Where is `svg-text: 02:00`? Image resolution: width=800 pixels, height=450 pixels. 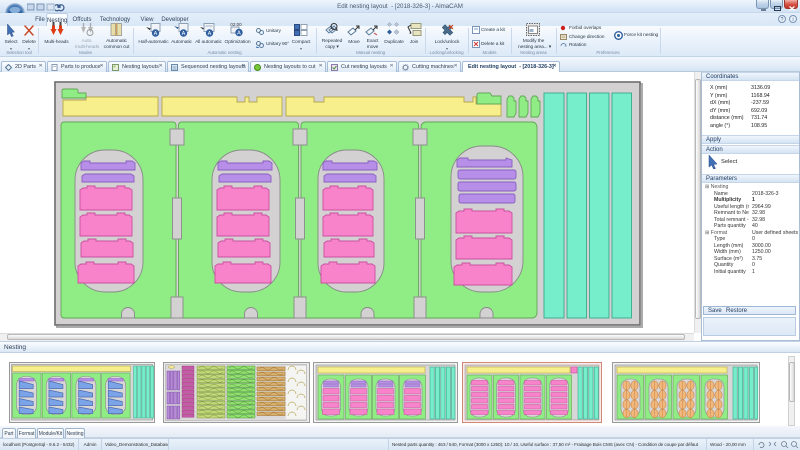 svg-text: 02:00 is located at coordinates (236, 24).